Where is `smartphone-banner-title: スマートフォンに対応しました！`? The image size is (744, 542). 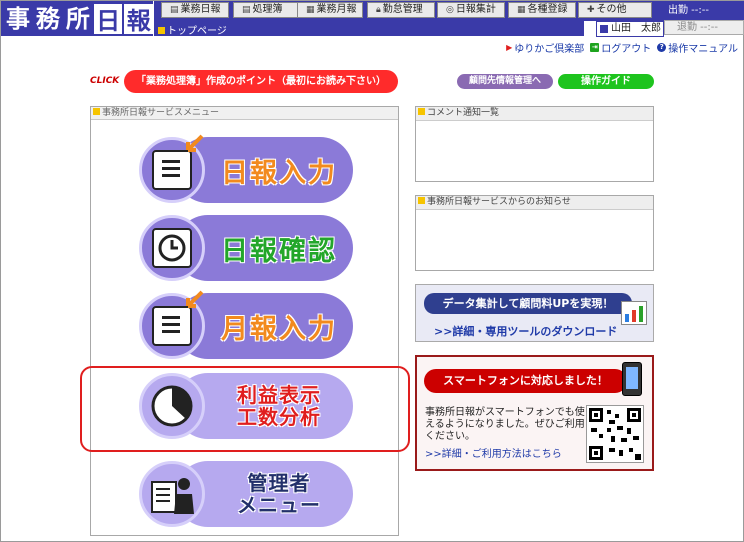
smartphone-banner-title: スマートフォンに対応しました！ is located at coordinates (525, 381).